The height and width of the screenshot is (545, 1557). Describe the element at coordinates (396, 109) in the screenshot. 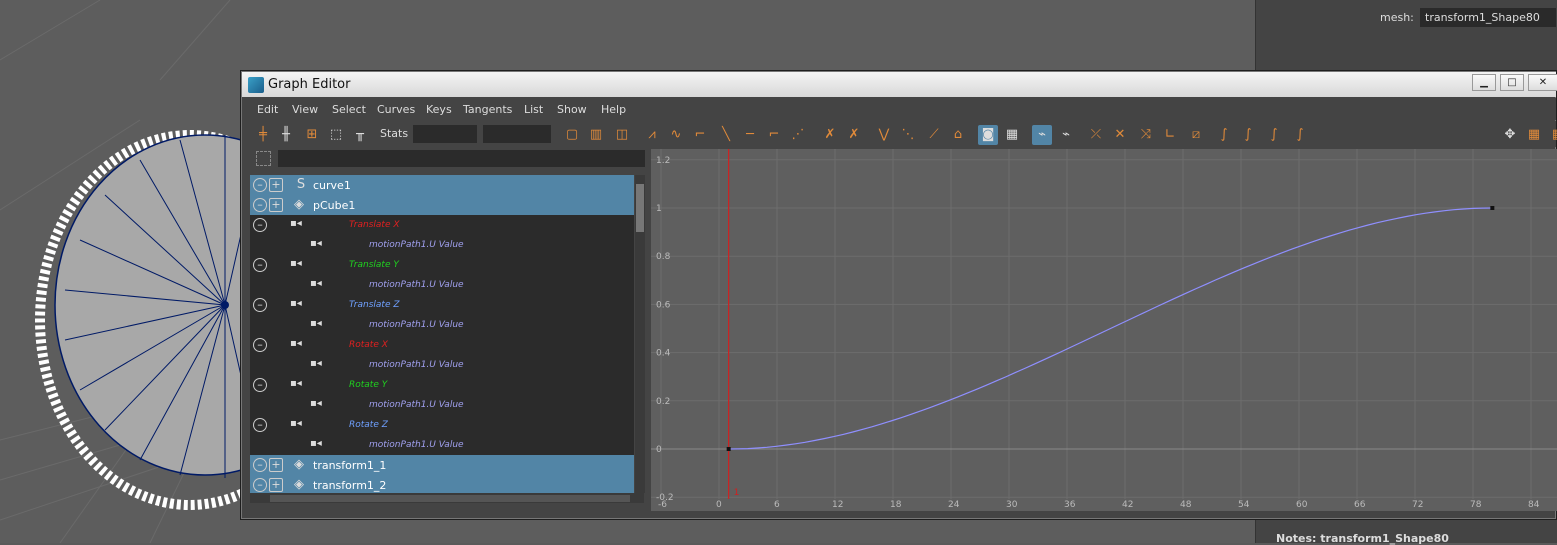

I see `menu-curves: Curves` at that location.